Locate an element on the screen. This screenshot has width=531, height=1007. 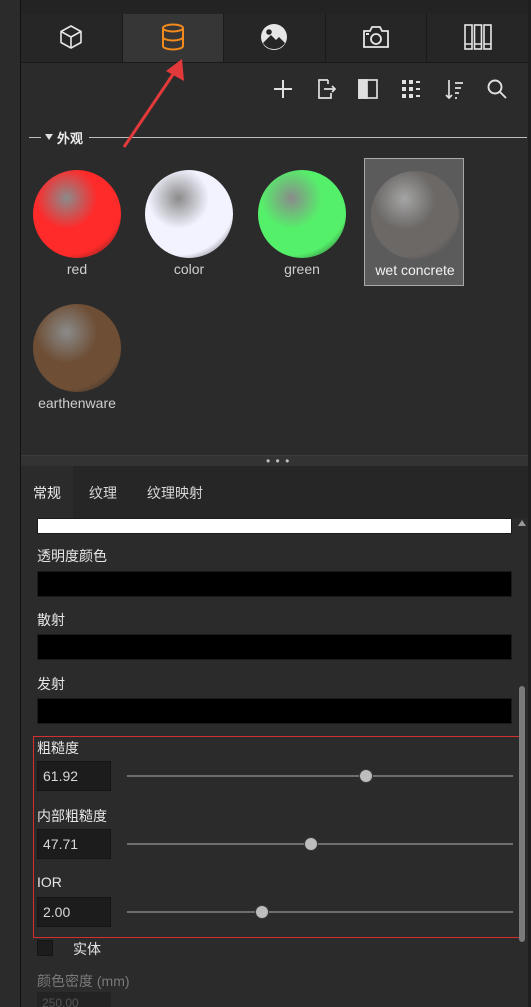
main-tabs is located at coordinates (274, 38).